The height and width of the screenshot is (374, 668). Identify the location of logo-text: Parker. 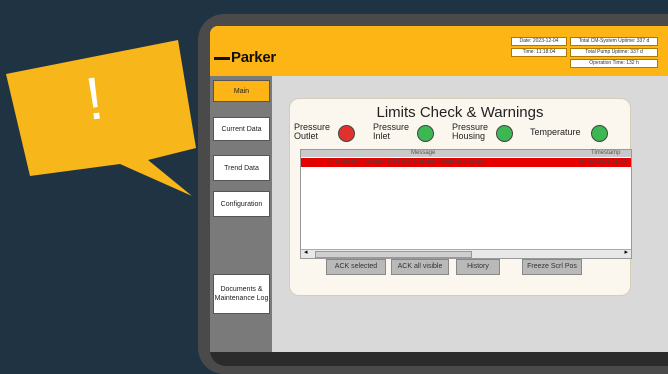
(253, 57).